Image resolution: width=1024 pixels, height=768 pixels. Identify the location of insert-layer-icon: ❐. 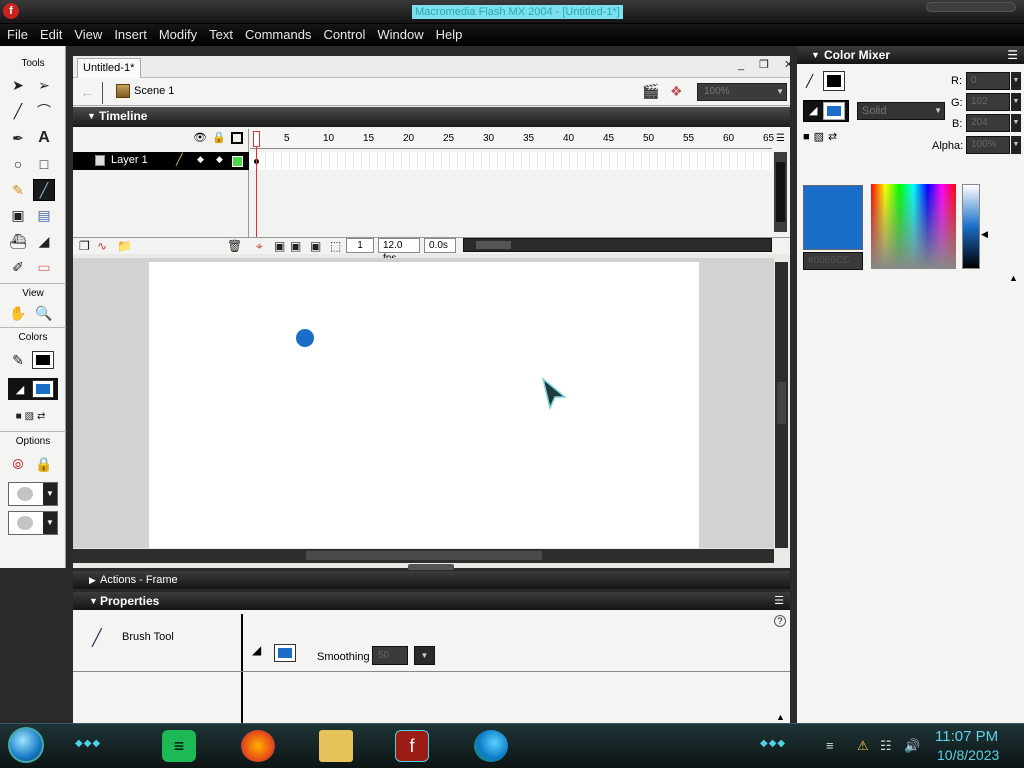
(84, 246).